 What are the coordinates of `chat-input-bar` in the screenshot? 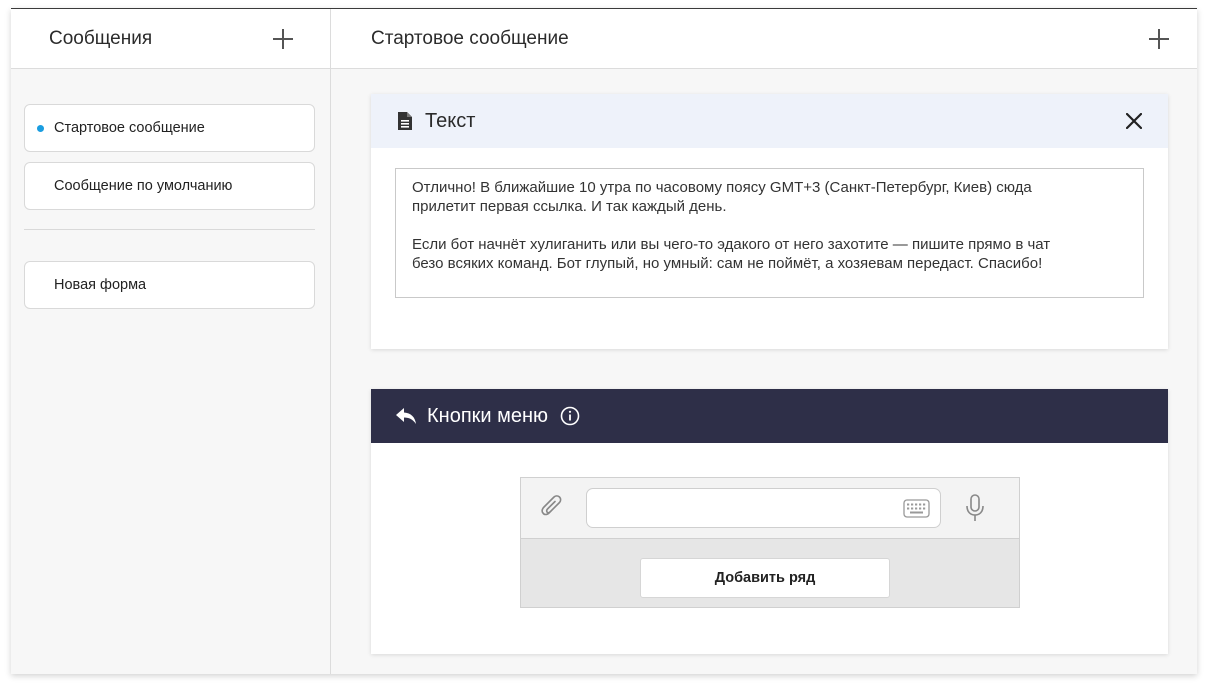 It's located at (770, 508).